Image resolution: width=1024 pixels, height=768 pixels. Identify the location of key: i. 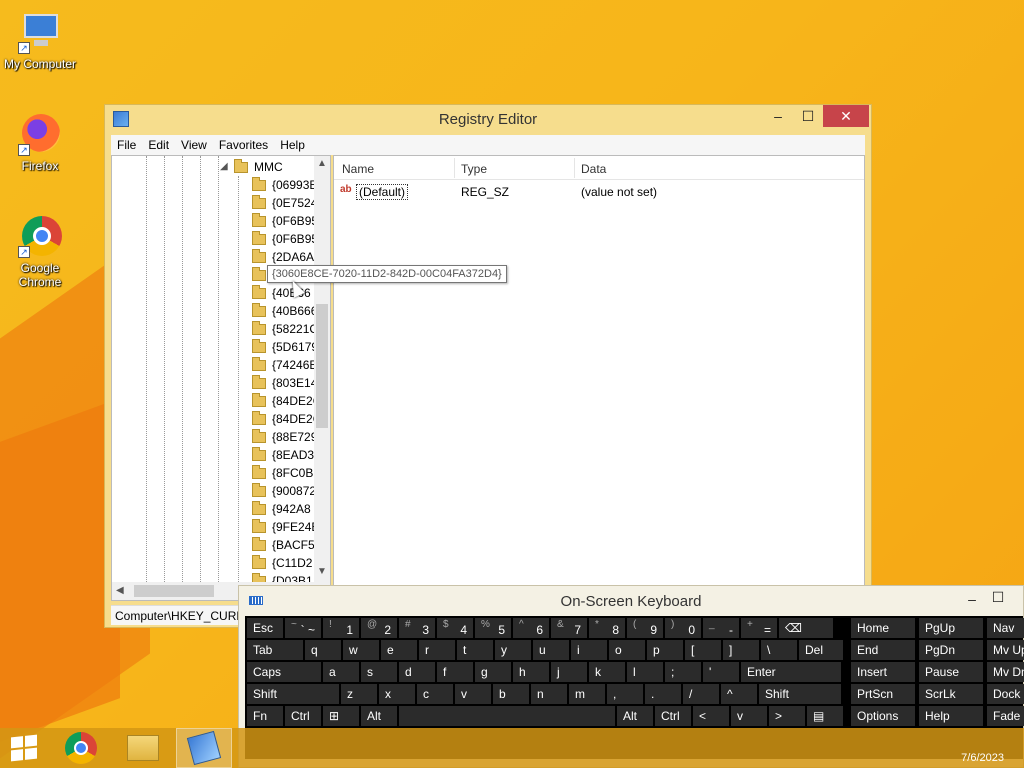
(589, 650).